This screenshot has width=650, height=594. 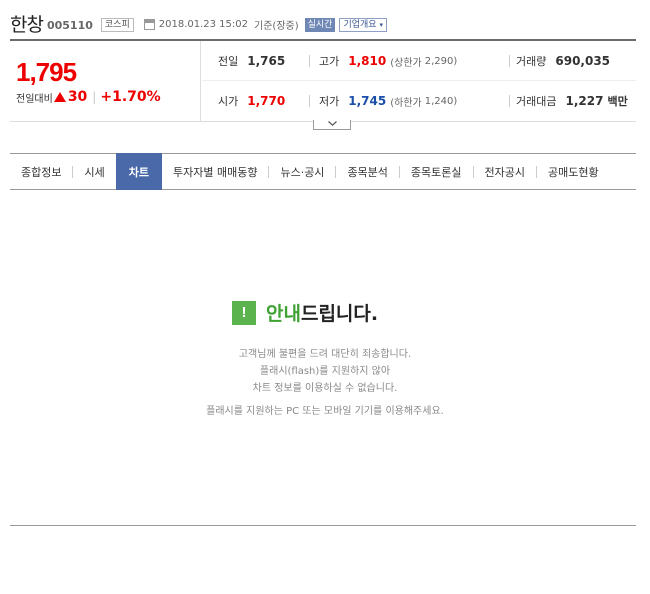 I want to click on tab-quotes: 시세, so click(x=94, y=171).